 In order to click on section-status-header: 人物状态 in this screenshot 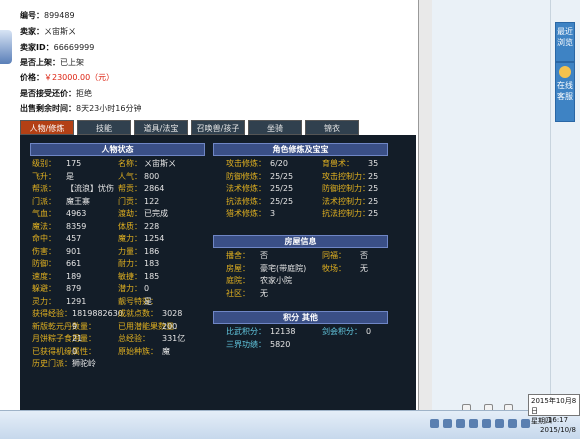, I will do `click(117, 149)`.